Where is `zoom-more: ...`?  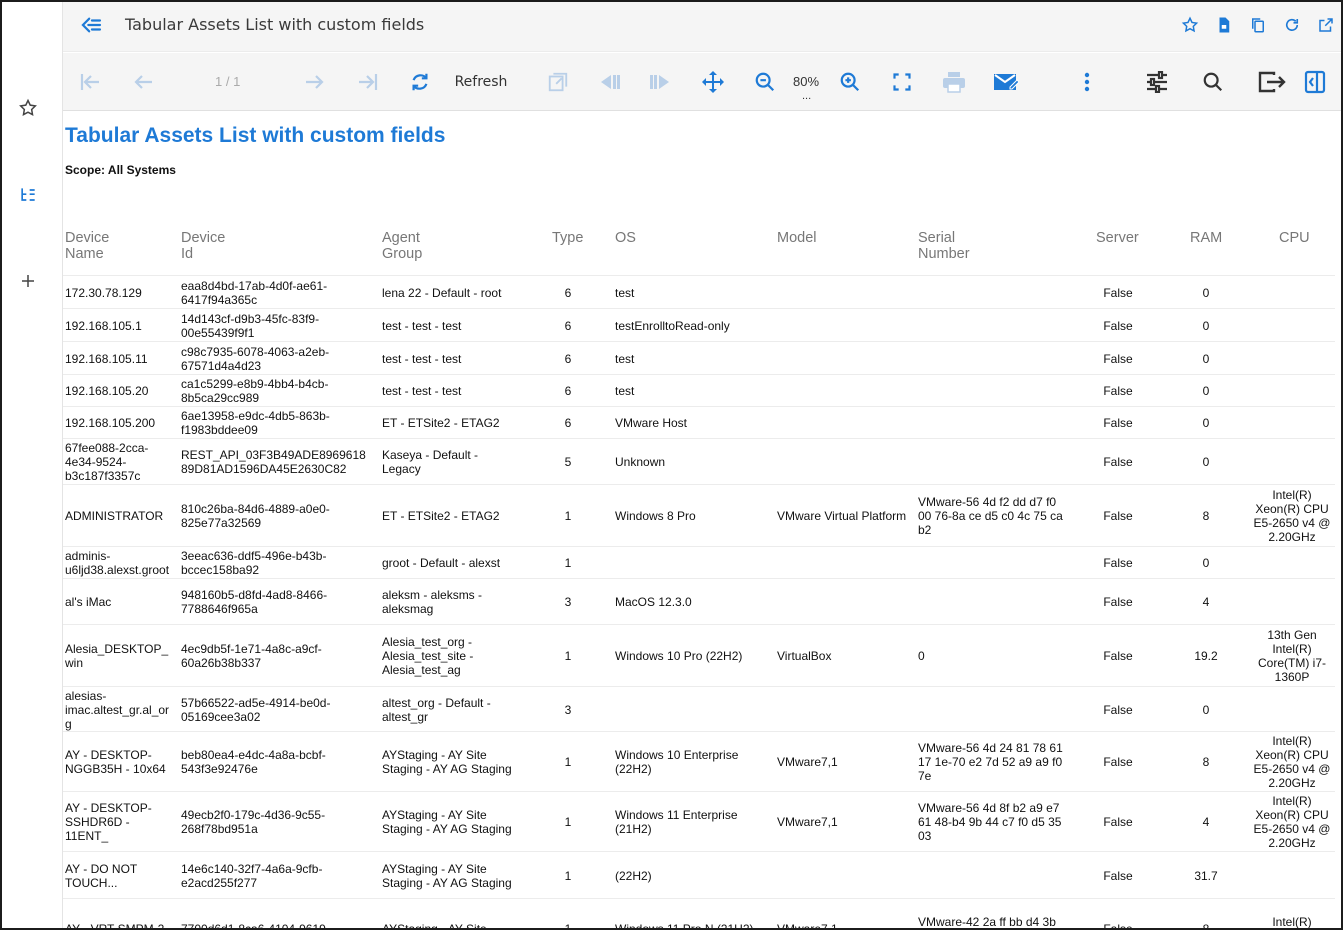
zoom-more: ... is located at coordinates (806, 96).